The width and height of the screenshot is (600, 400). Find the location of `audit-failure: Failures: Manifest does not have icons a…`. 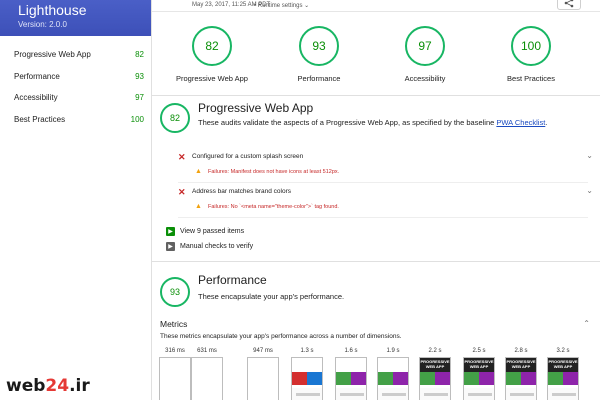

audit-failure: Failures: Manifest does not have icons a… is located at coordinates (274, 172).